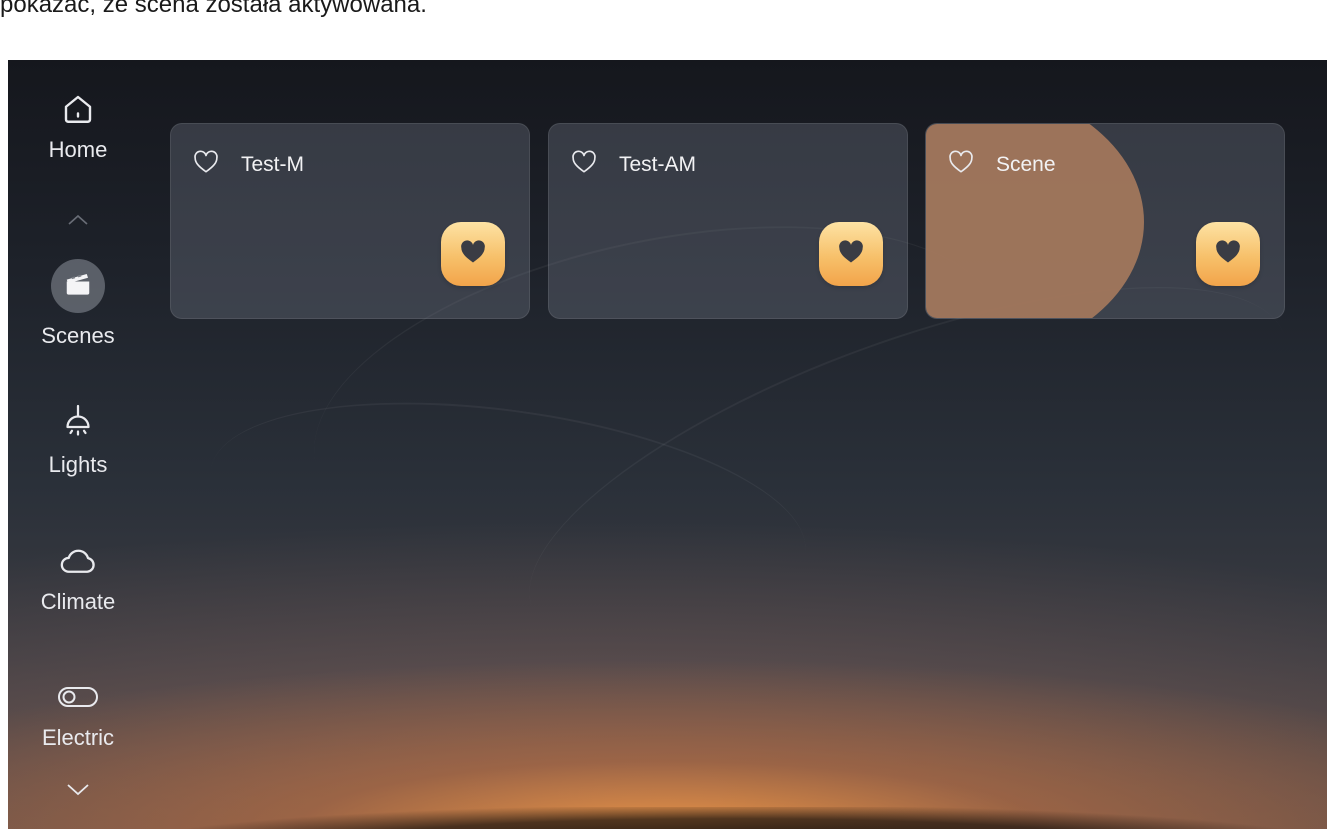  What do you see at coordinates (78, 109) in the screenshot?
I see `home-icon` at bounding box center [78, 109].